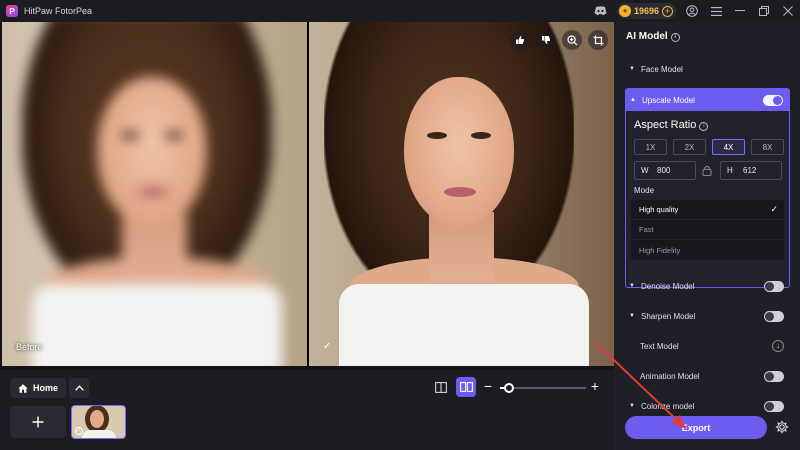  What do you see at coordinates (704, 126) in the screenshot?
I see `aspect-info-icon: i` at bounding box center [704, 126].